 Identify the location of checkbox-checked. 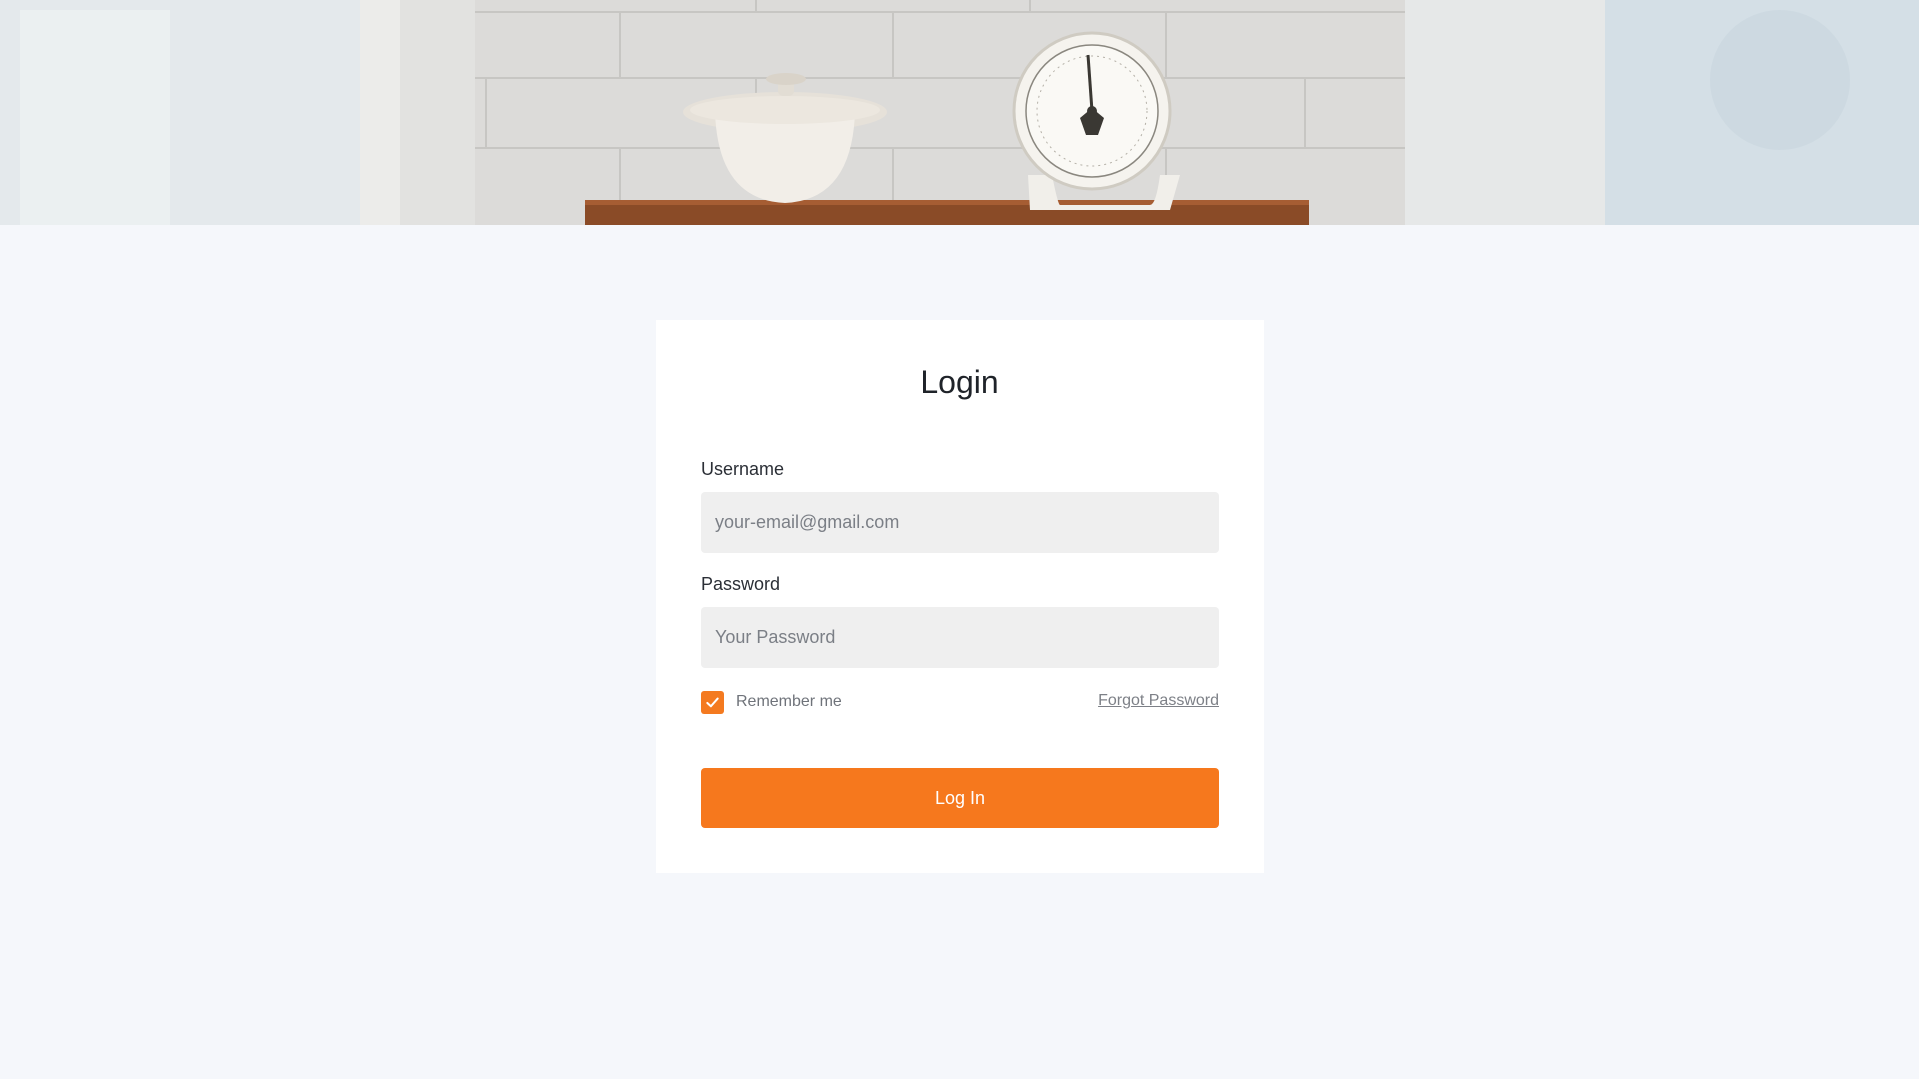
(712, 702).